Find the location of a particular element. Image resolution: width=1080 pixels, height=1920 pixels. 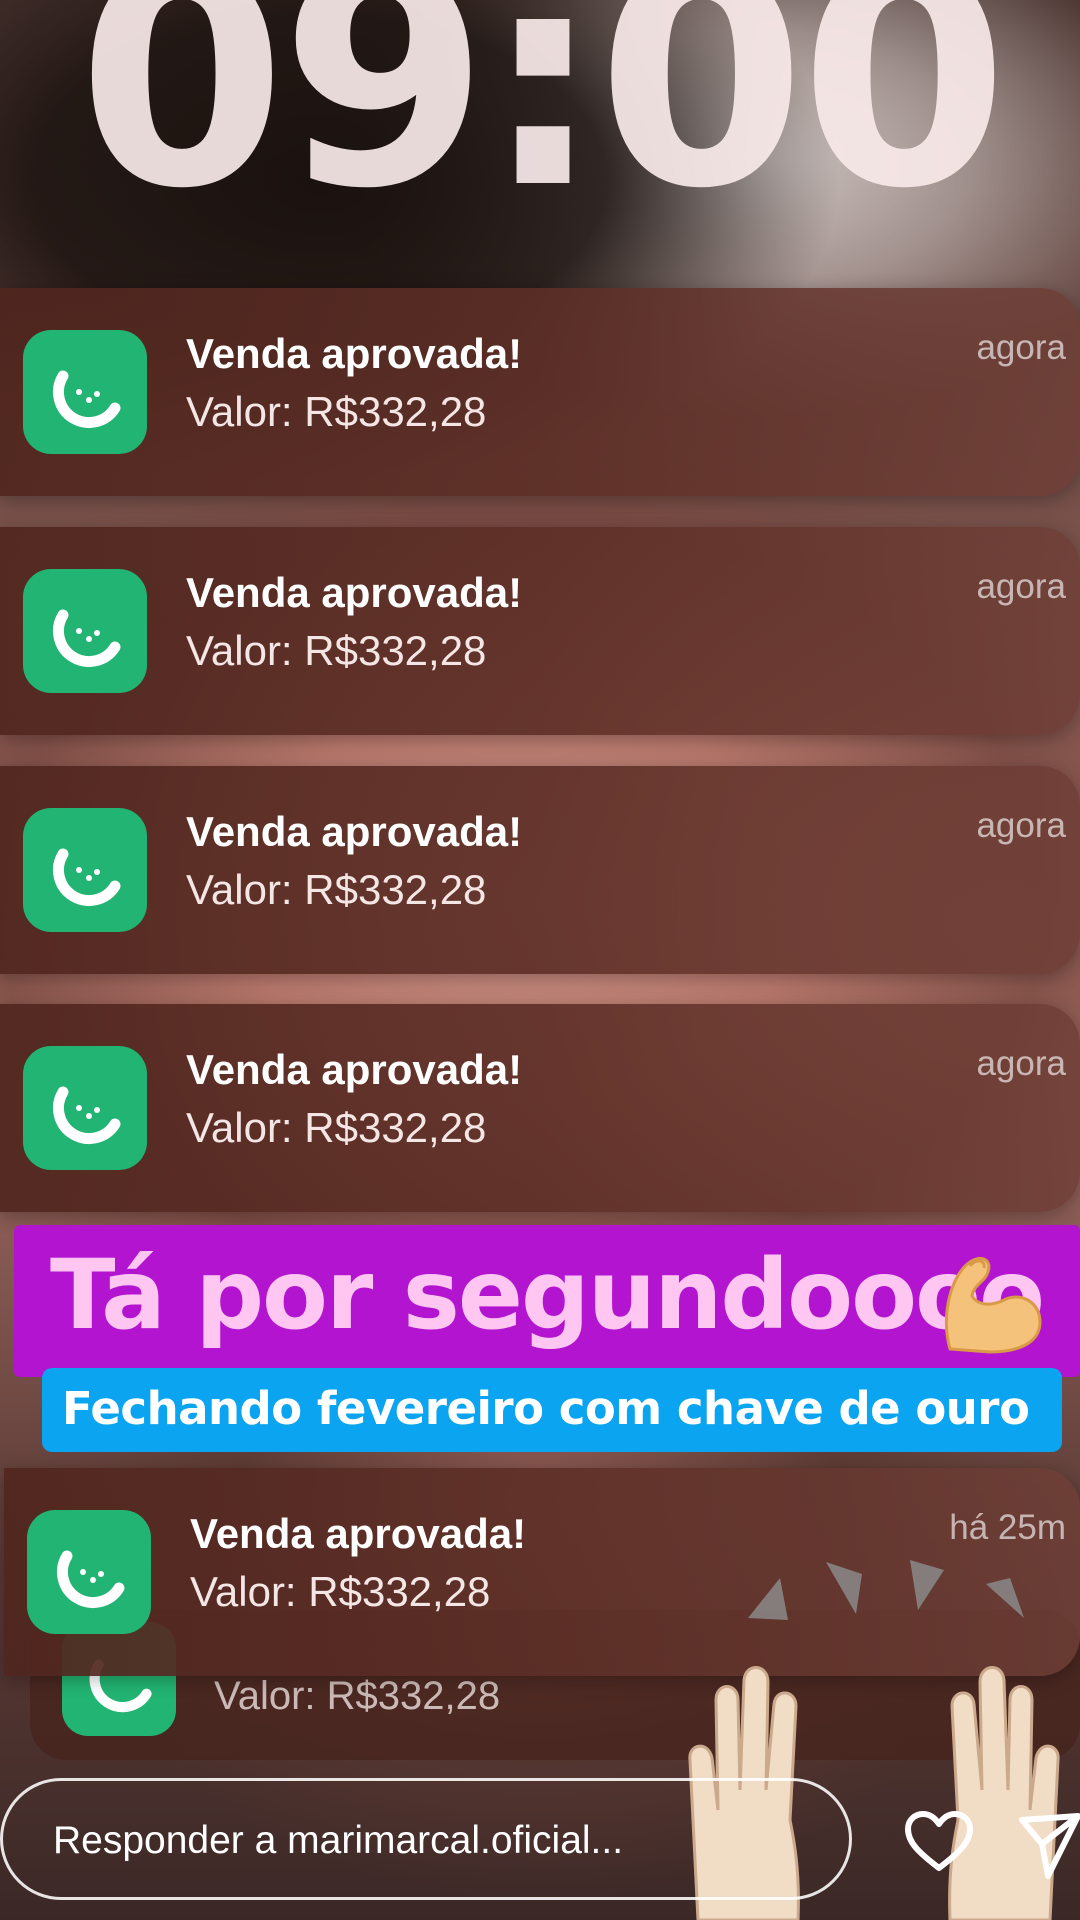

heart-icon is located at coordinates (939, 1842).